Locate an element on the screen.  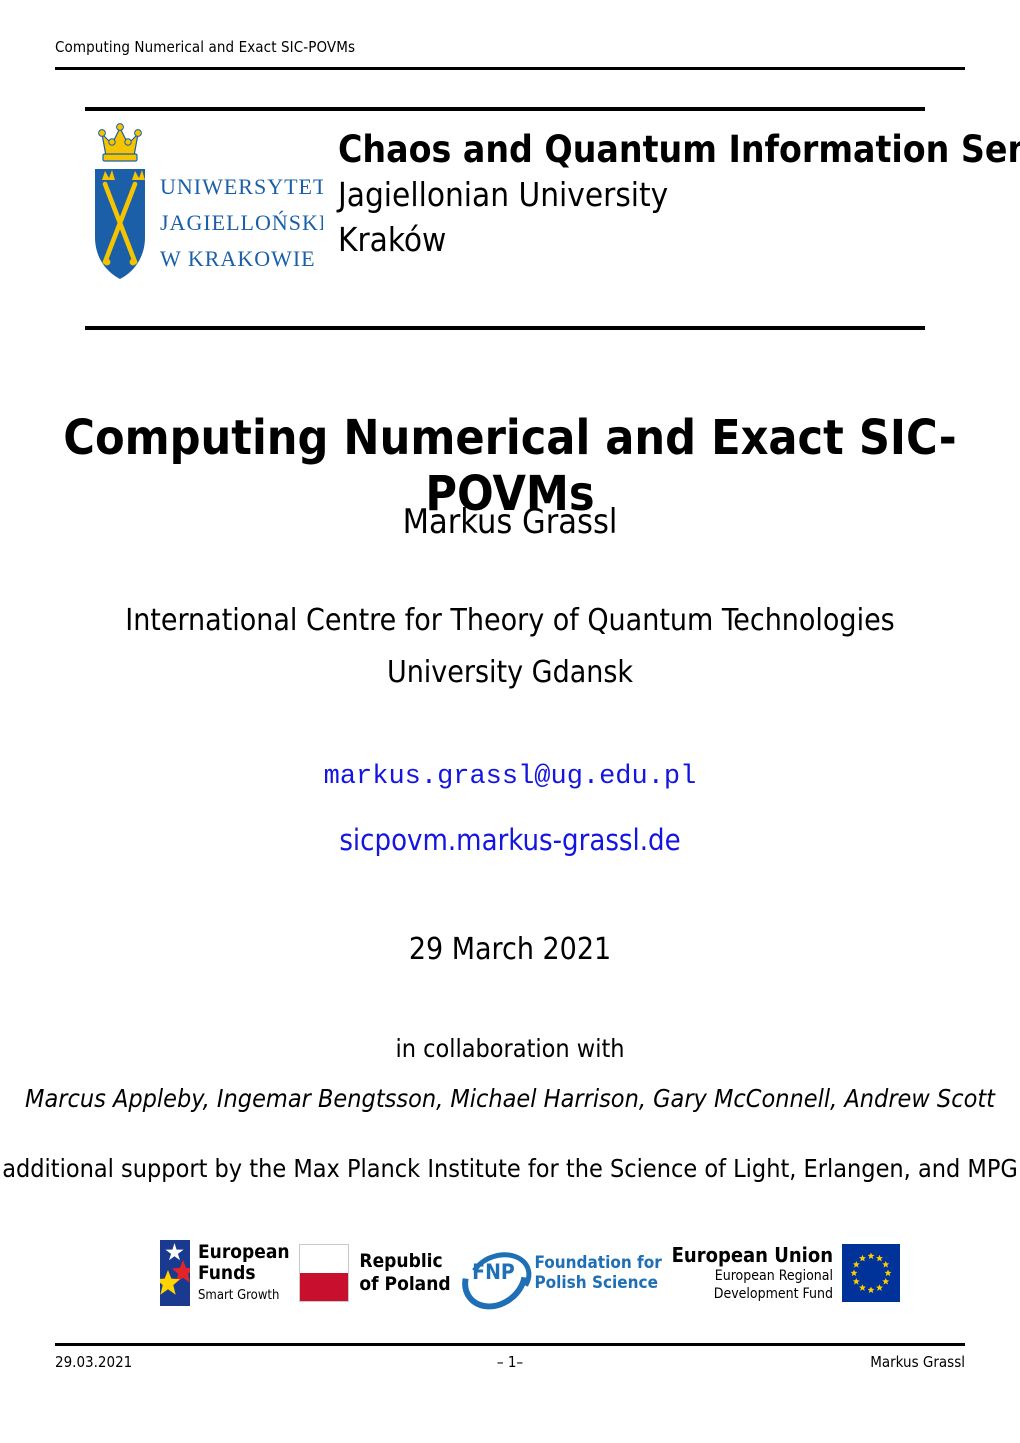
fnp-acronym: FNP is located at coordinates (493, 1272).